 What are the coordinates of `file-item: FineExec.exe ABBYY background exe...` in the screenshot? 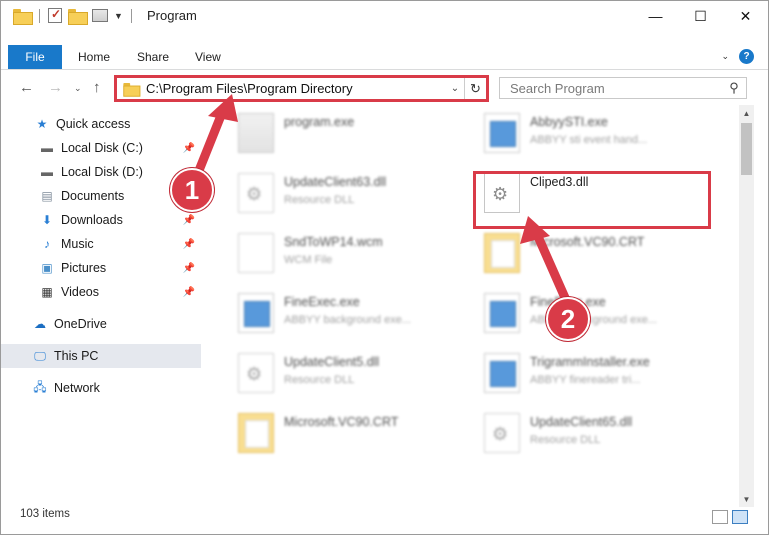 It's located at (331, 313).